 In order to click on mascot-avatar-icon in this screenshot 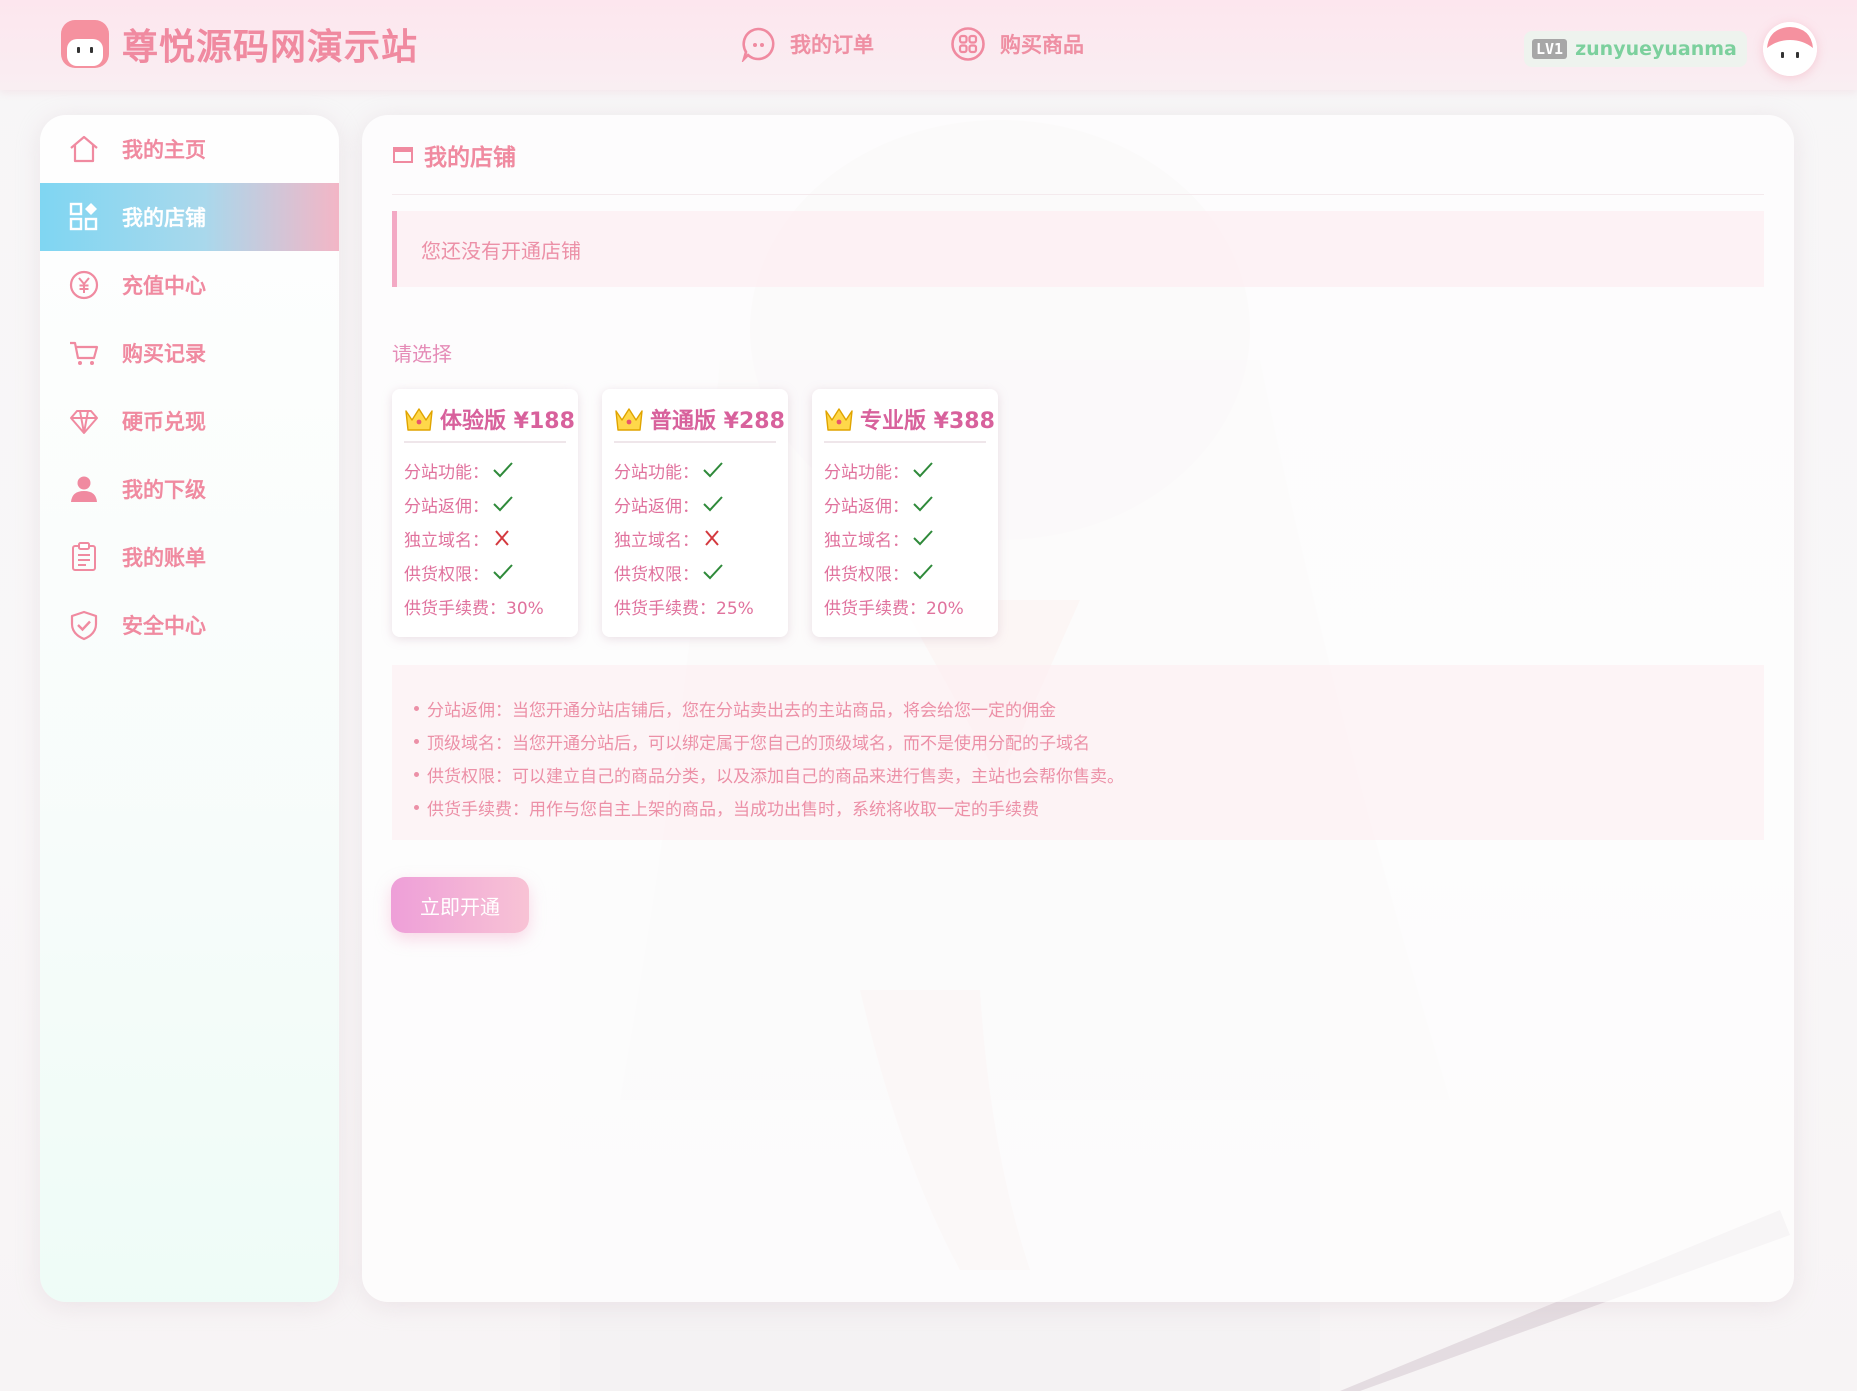, I will do `click(1789, 49)`.